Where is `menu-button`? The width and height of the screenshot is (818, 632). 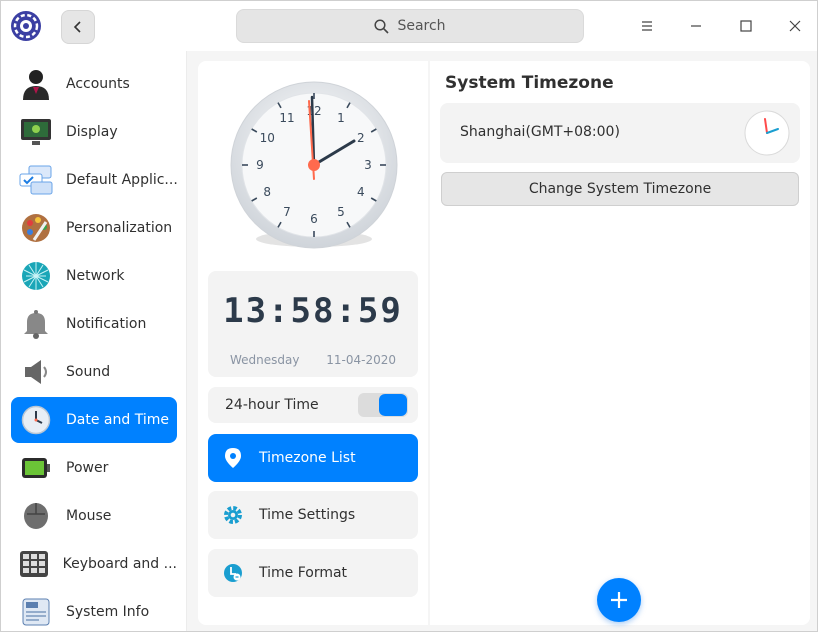 menu-button is located at coordinates (647, 26).